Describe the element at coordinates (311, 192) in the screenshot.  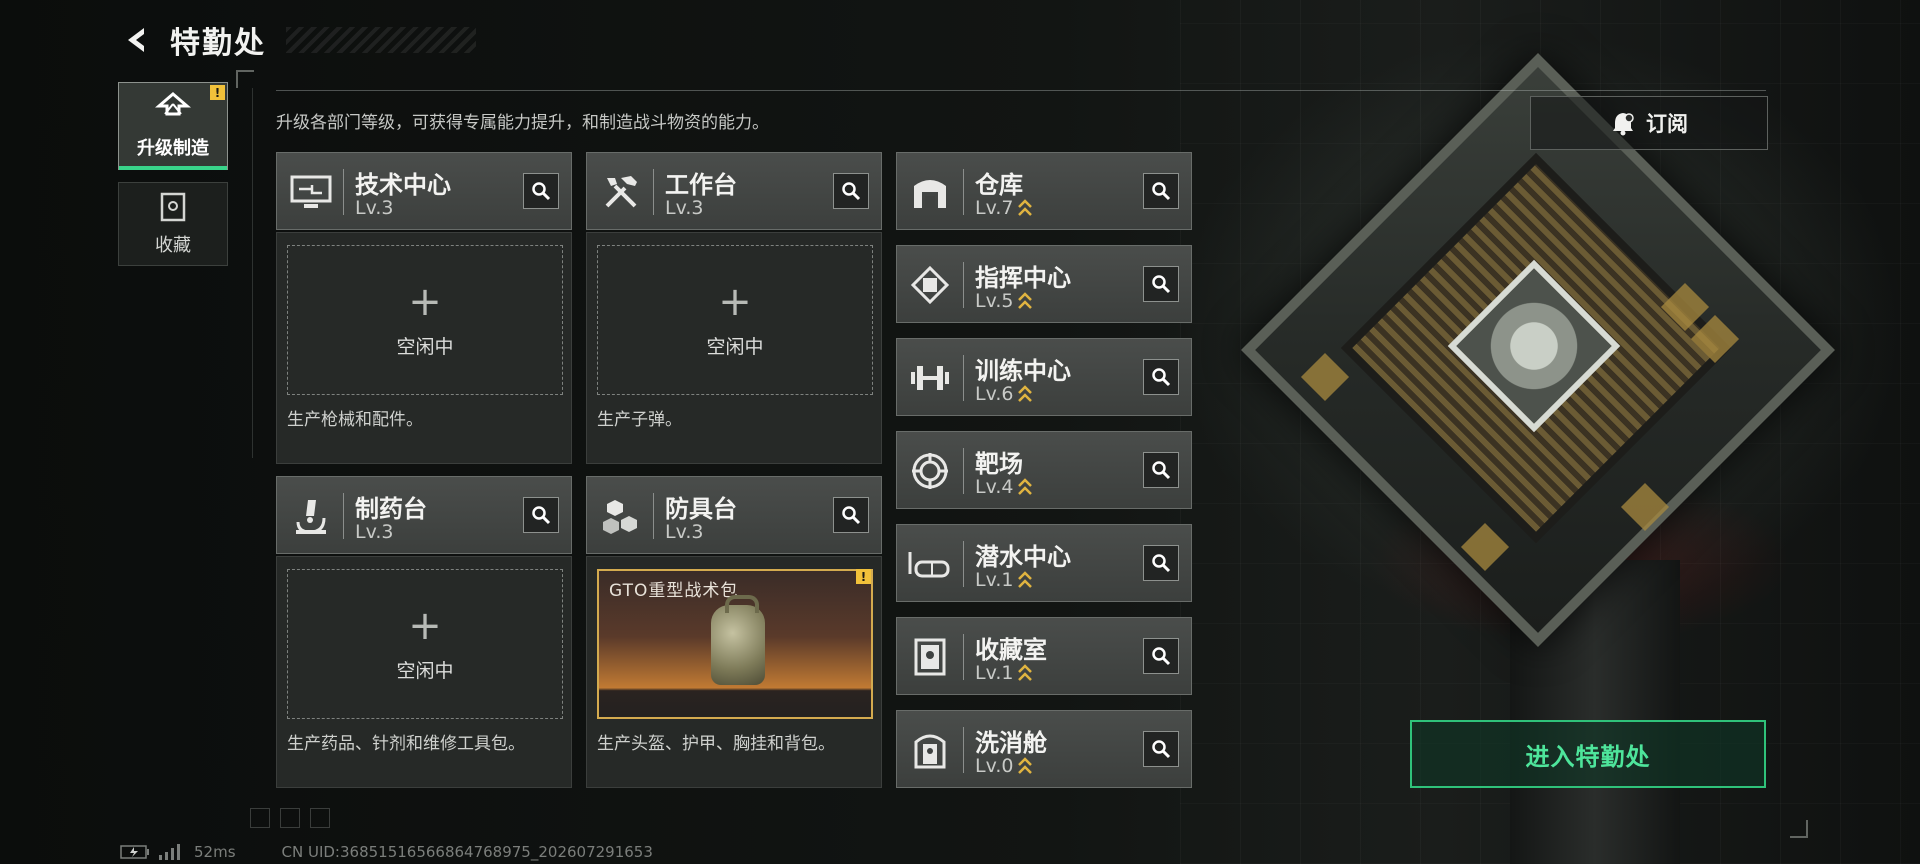
I see `monitor-icon` at that location.